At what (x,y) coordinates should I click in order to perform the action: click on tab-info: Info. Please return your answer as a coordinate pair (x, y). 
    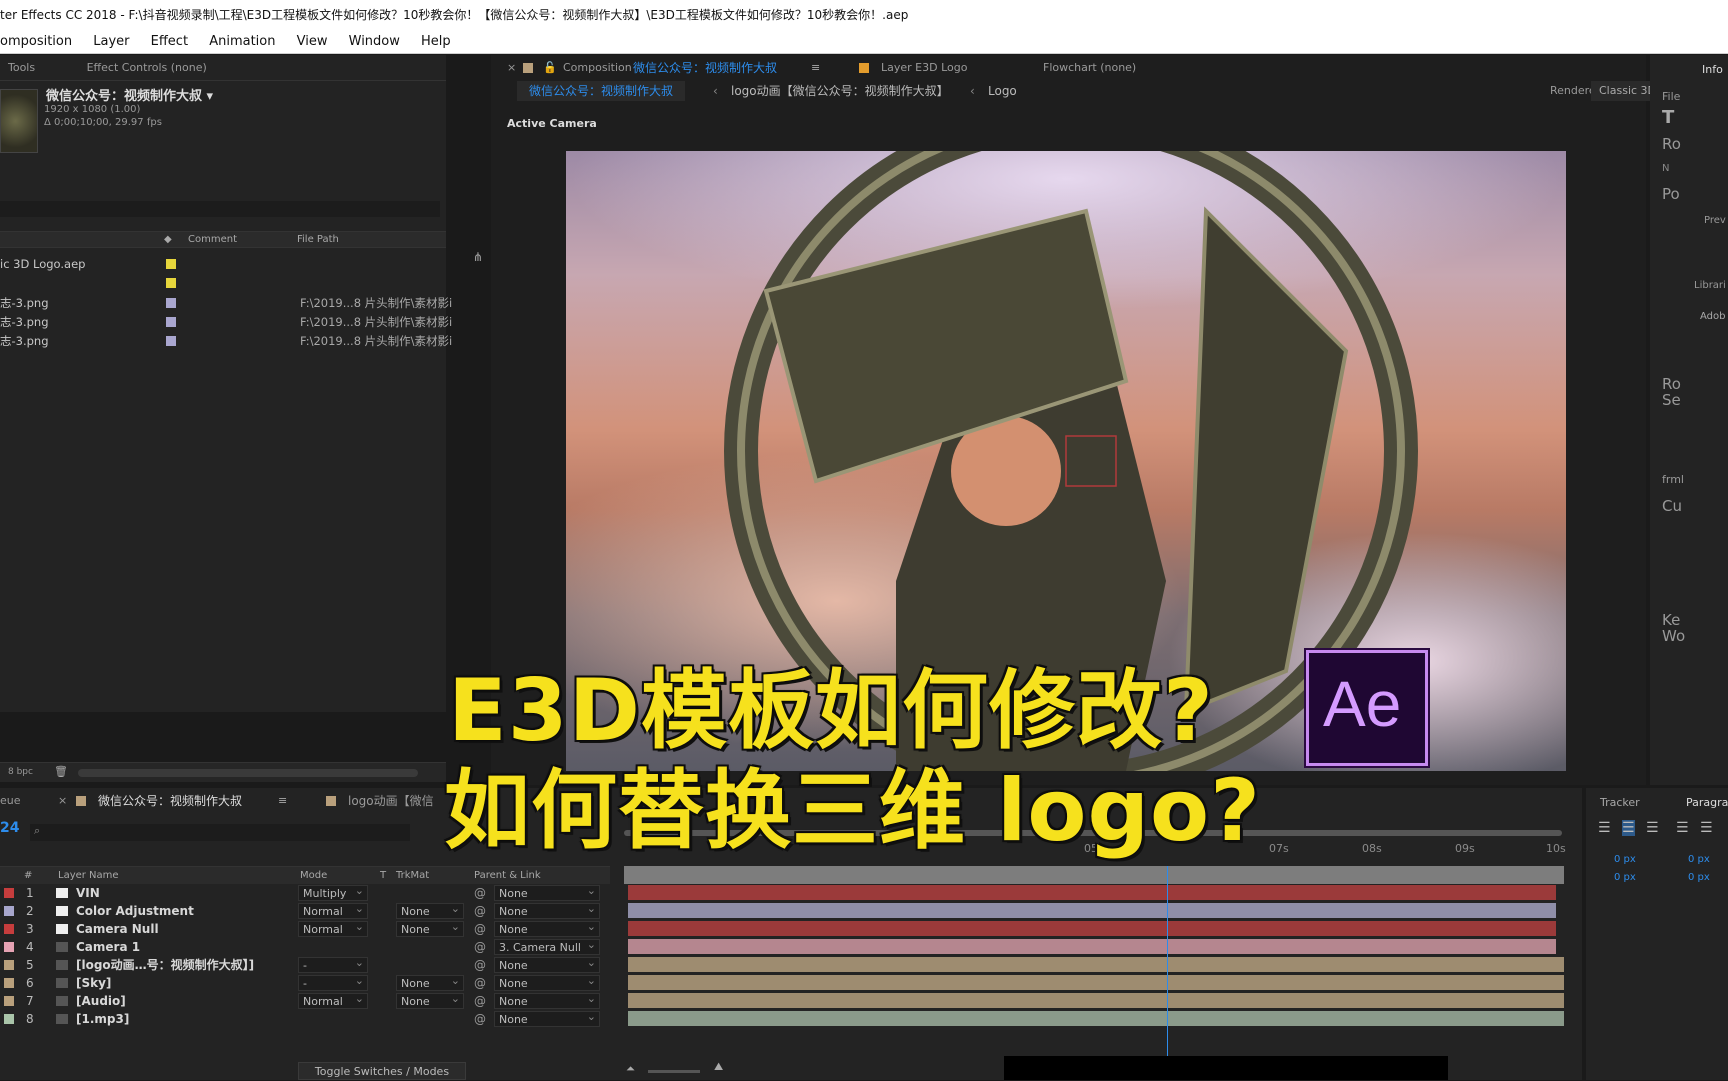
    Looking at the image, I should click on (1712, 69).